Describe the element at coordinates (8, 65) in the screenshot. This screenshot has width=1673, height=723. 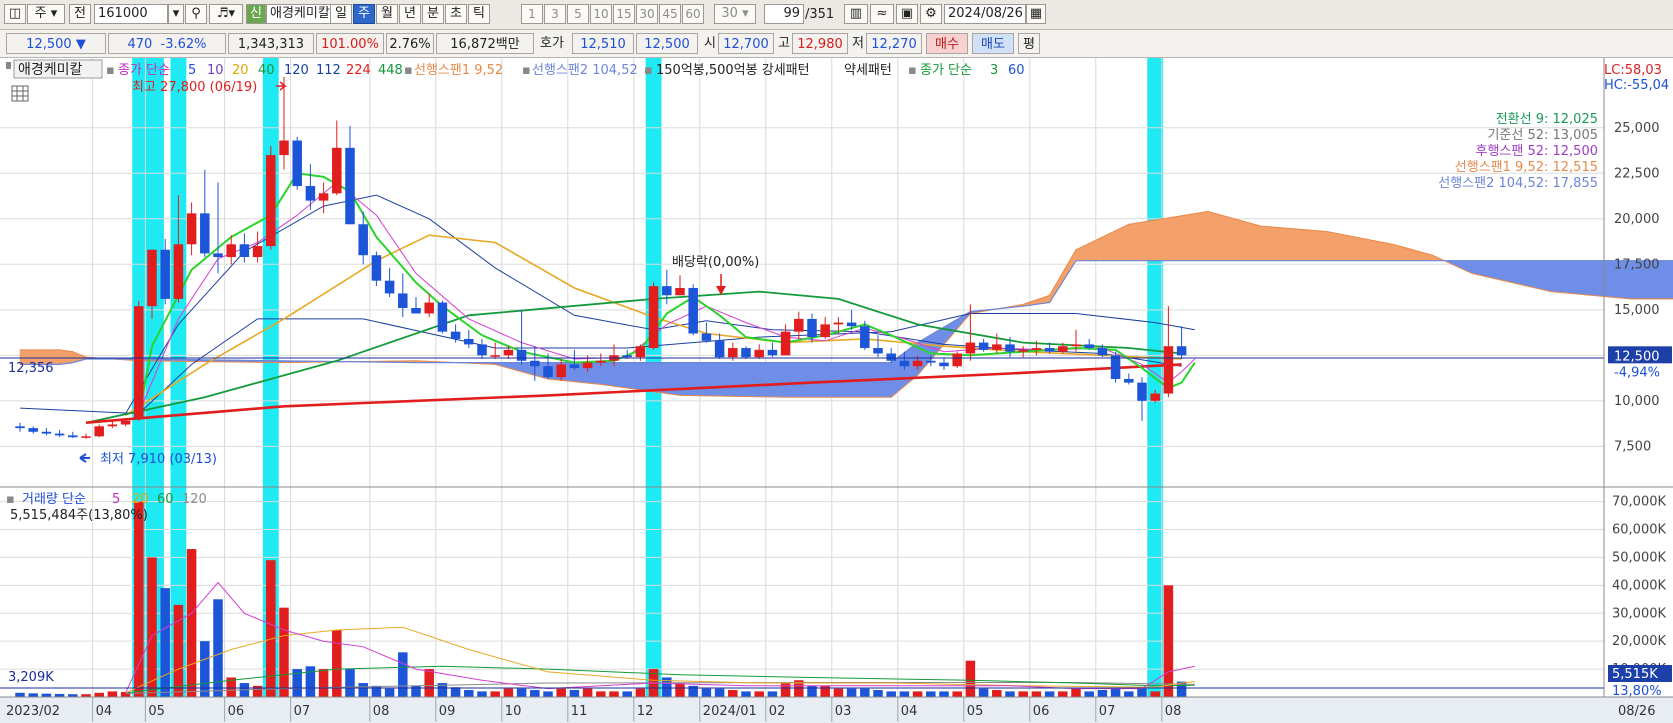
I see `legend-marker` at that location.